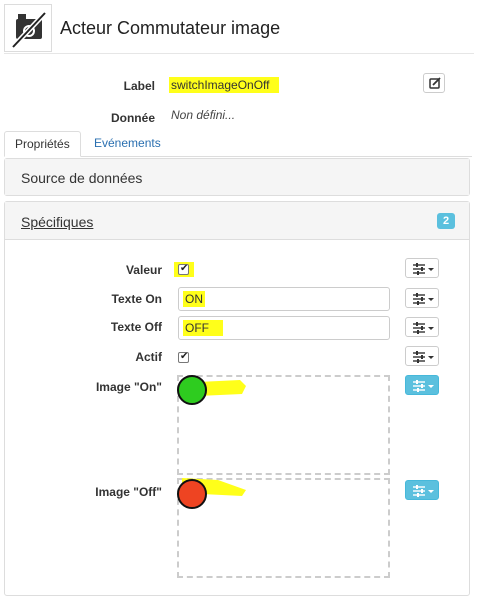 The width and height of the screenshot is (478, 599). I want to click on panel-source-header: Source de données, so click(237, 177).